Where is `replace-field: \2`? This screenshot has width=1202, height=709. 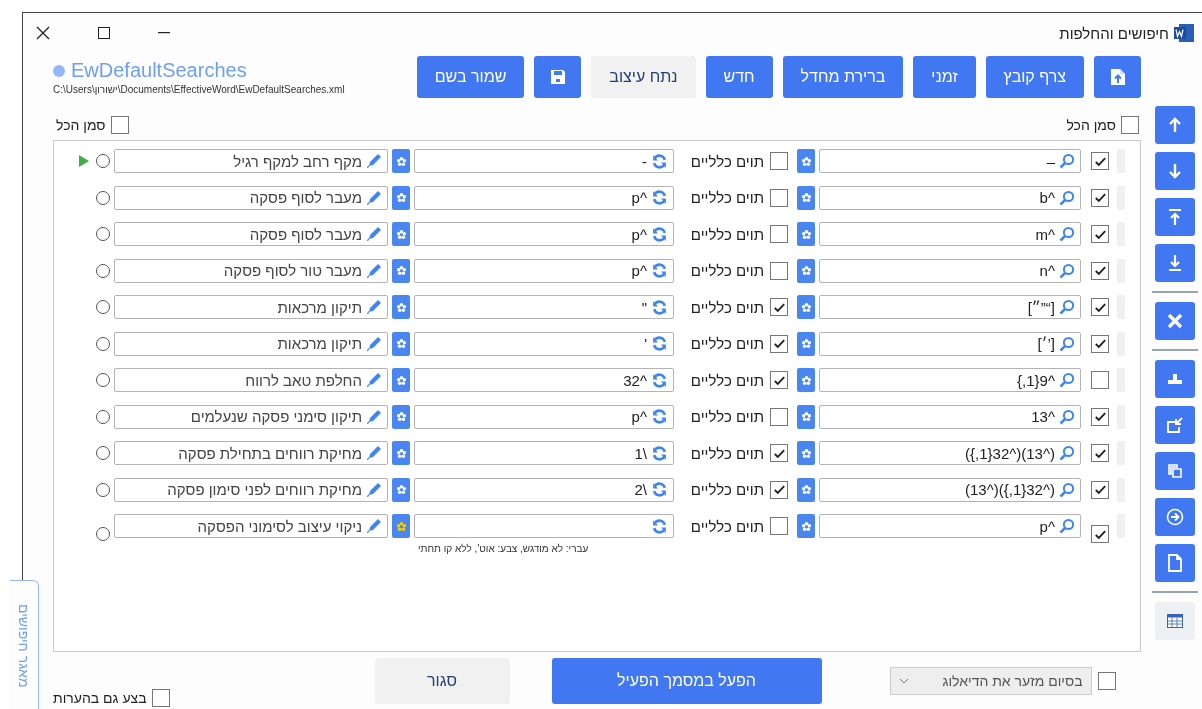
replace-field: \2 is located at coordinates (544, 489).